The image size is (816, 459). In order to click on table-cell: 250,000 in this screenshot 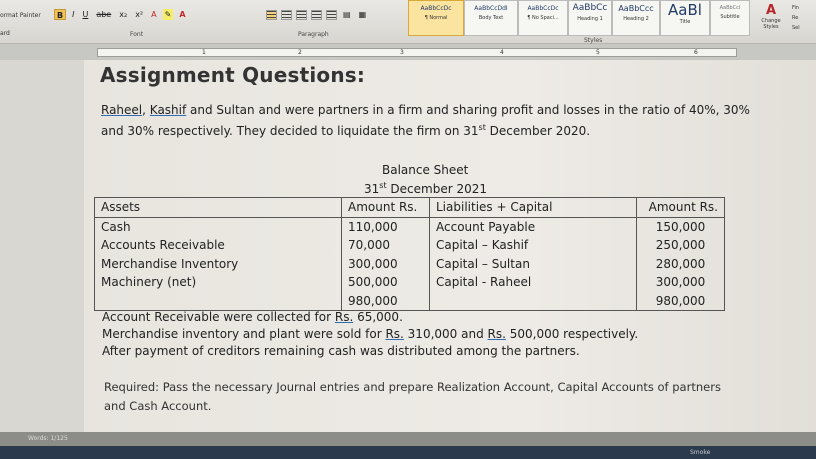, I will do `click(680, 245)`.